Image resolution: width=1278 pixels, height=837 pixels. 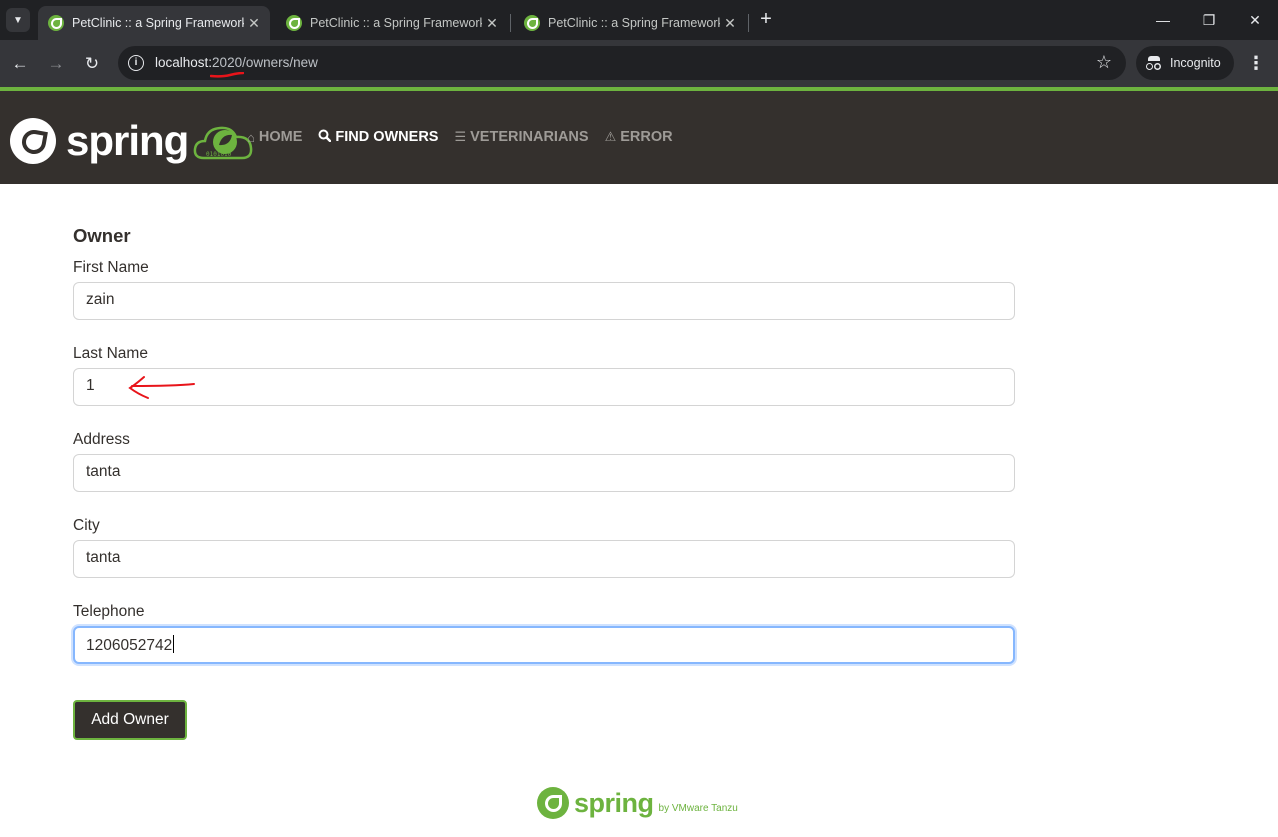 I want to click on tab-search-chevron-icon: ▼, so click(x=18, y=20).